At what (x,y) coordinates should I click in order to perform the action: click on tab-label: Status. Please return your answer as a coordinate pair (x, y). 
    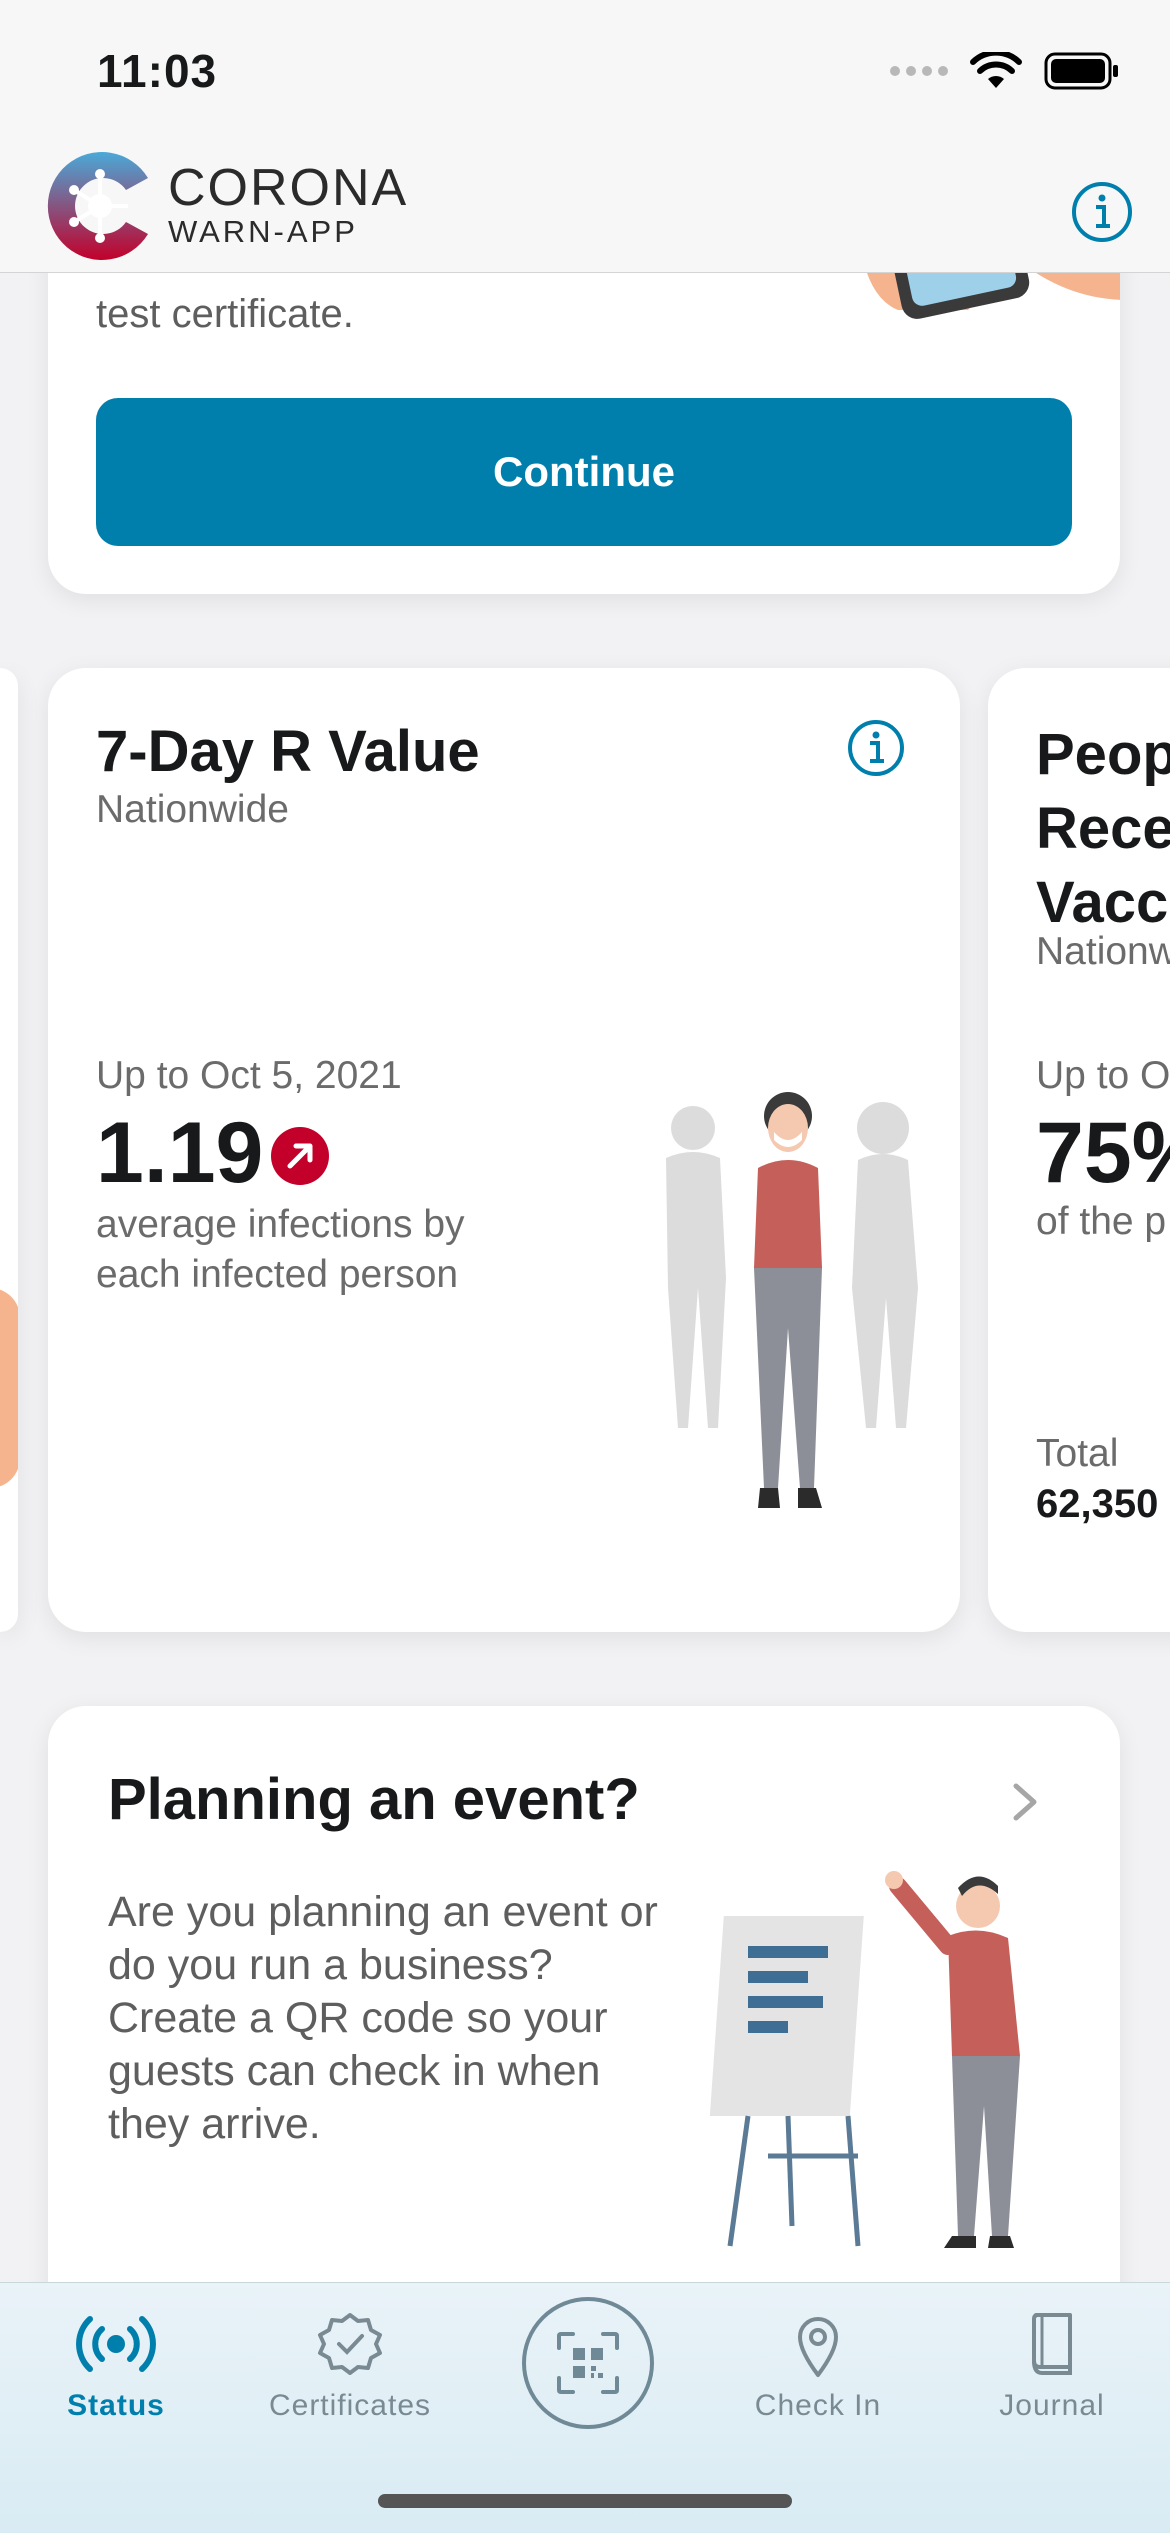
    Looking at the image, I should click on (116, 2405).